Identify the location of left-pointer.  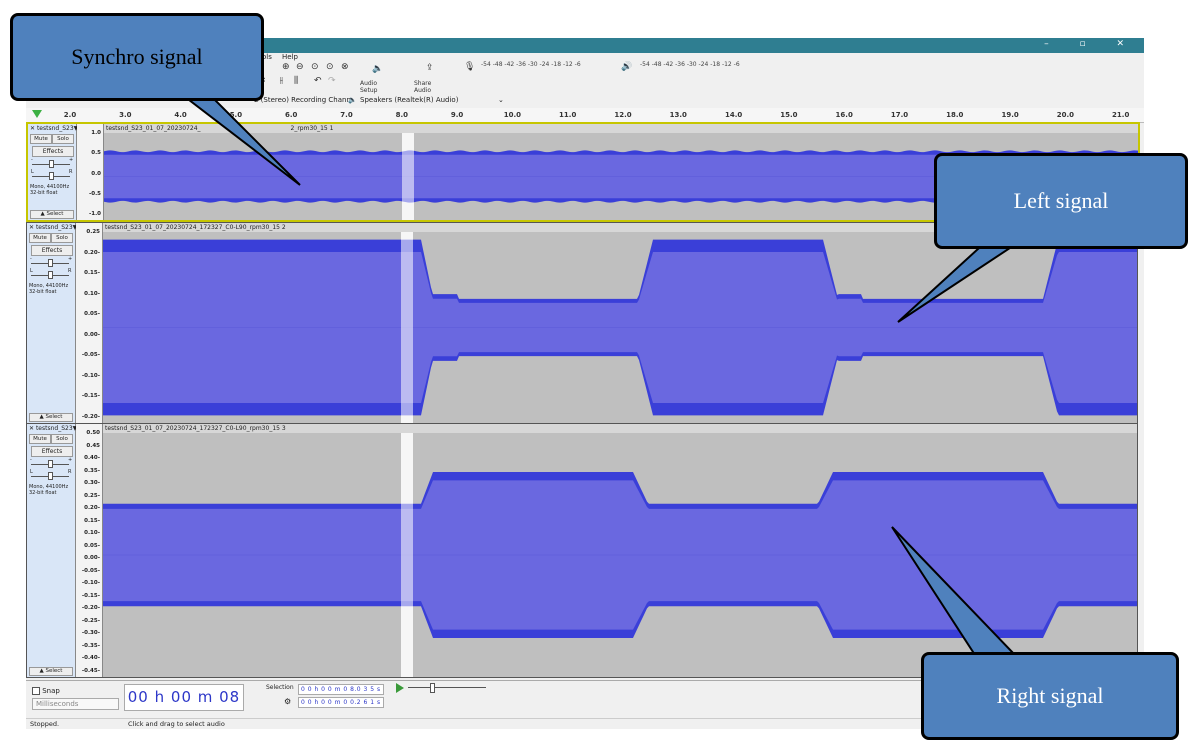
(963, 280).